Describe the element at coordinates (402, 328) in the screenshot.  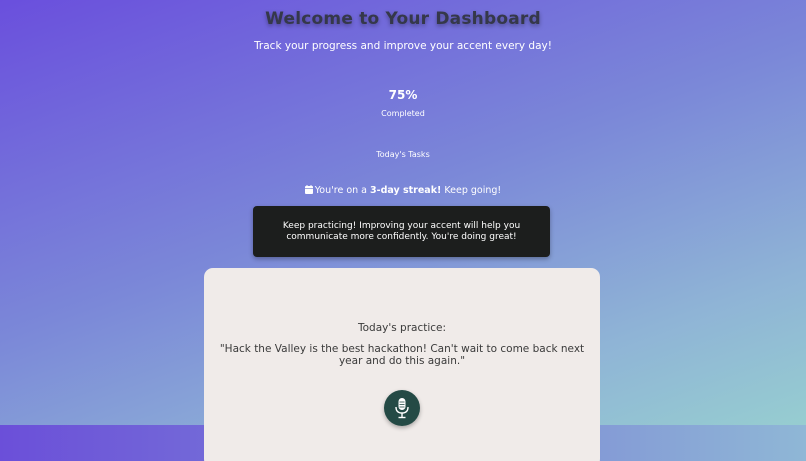
I see `practice-label: Today's practice:` at that location.